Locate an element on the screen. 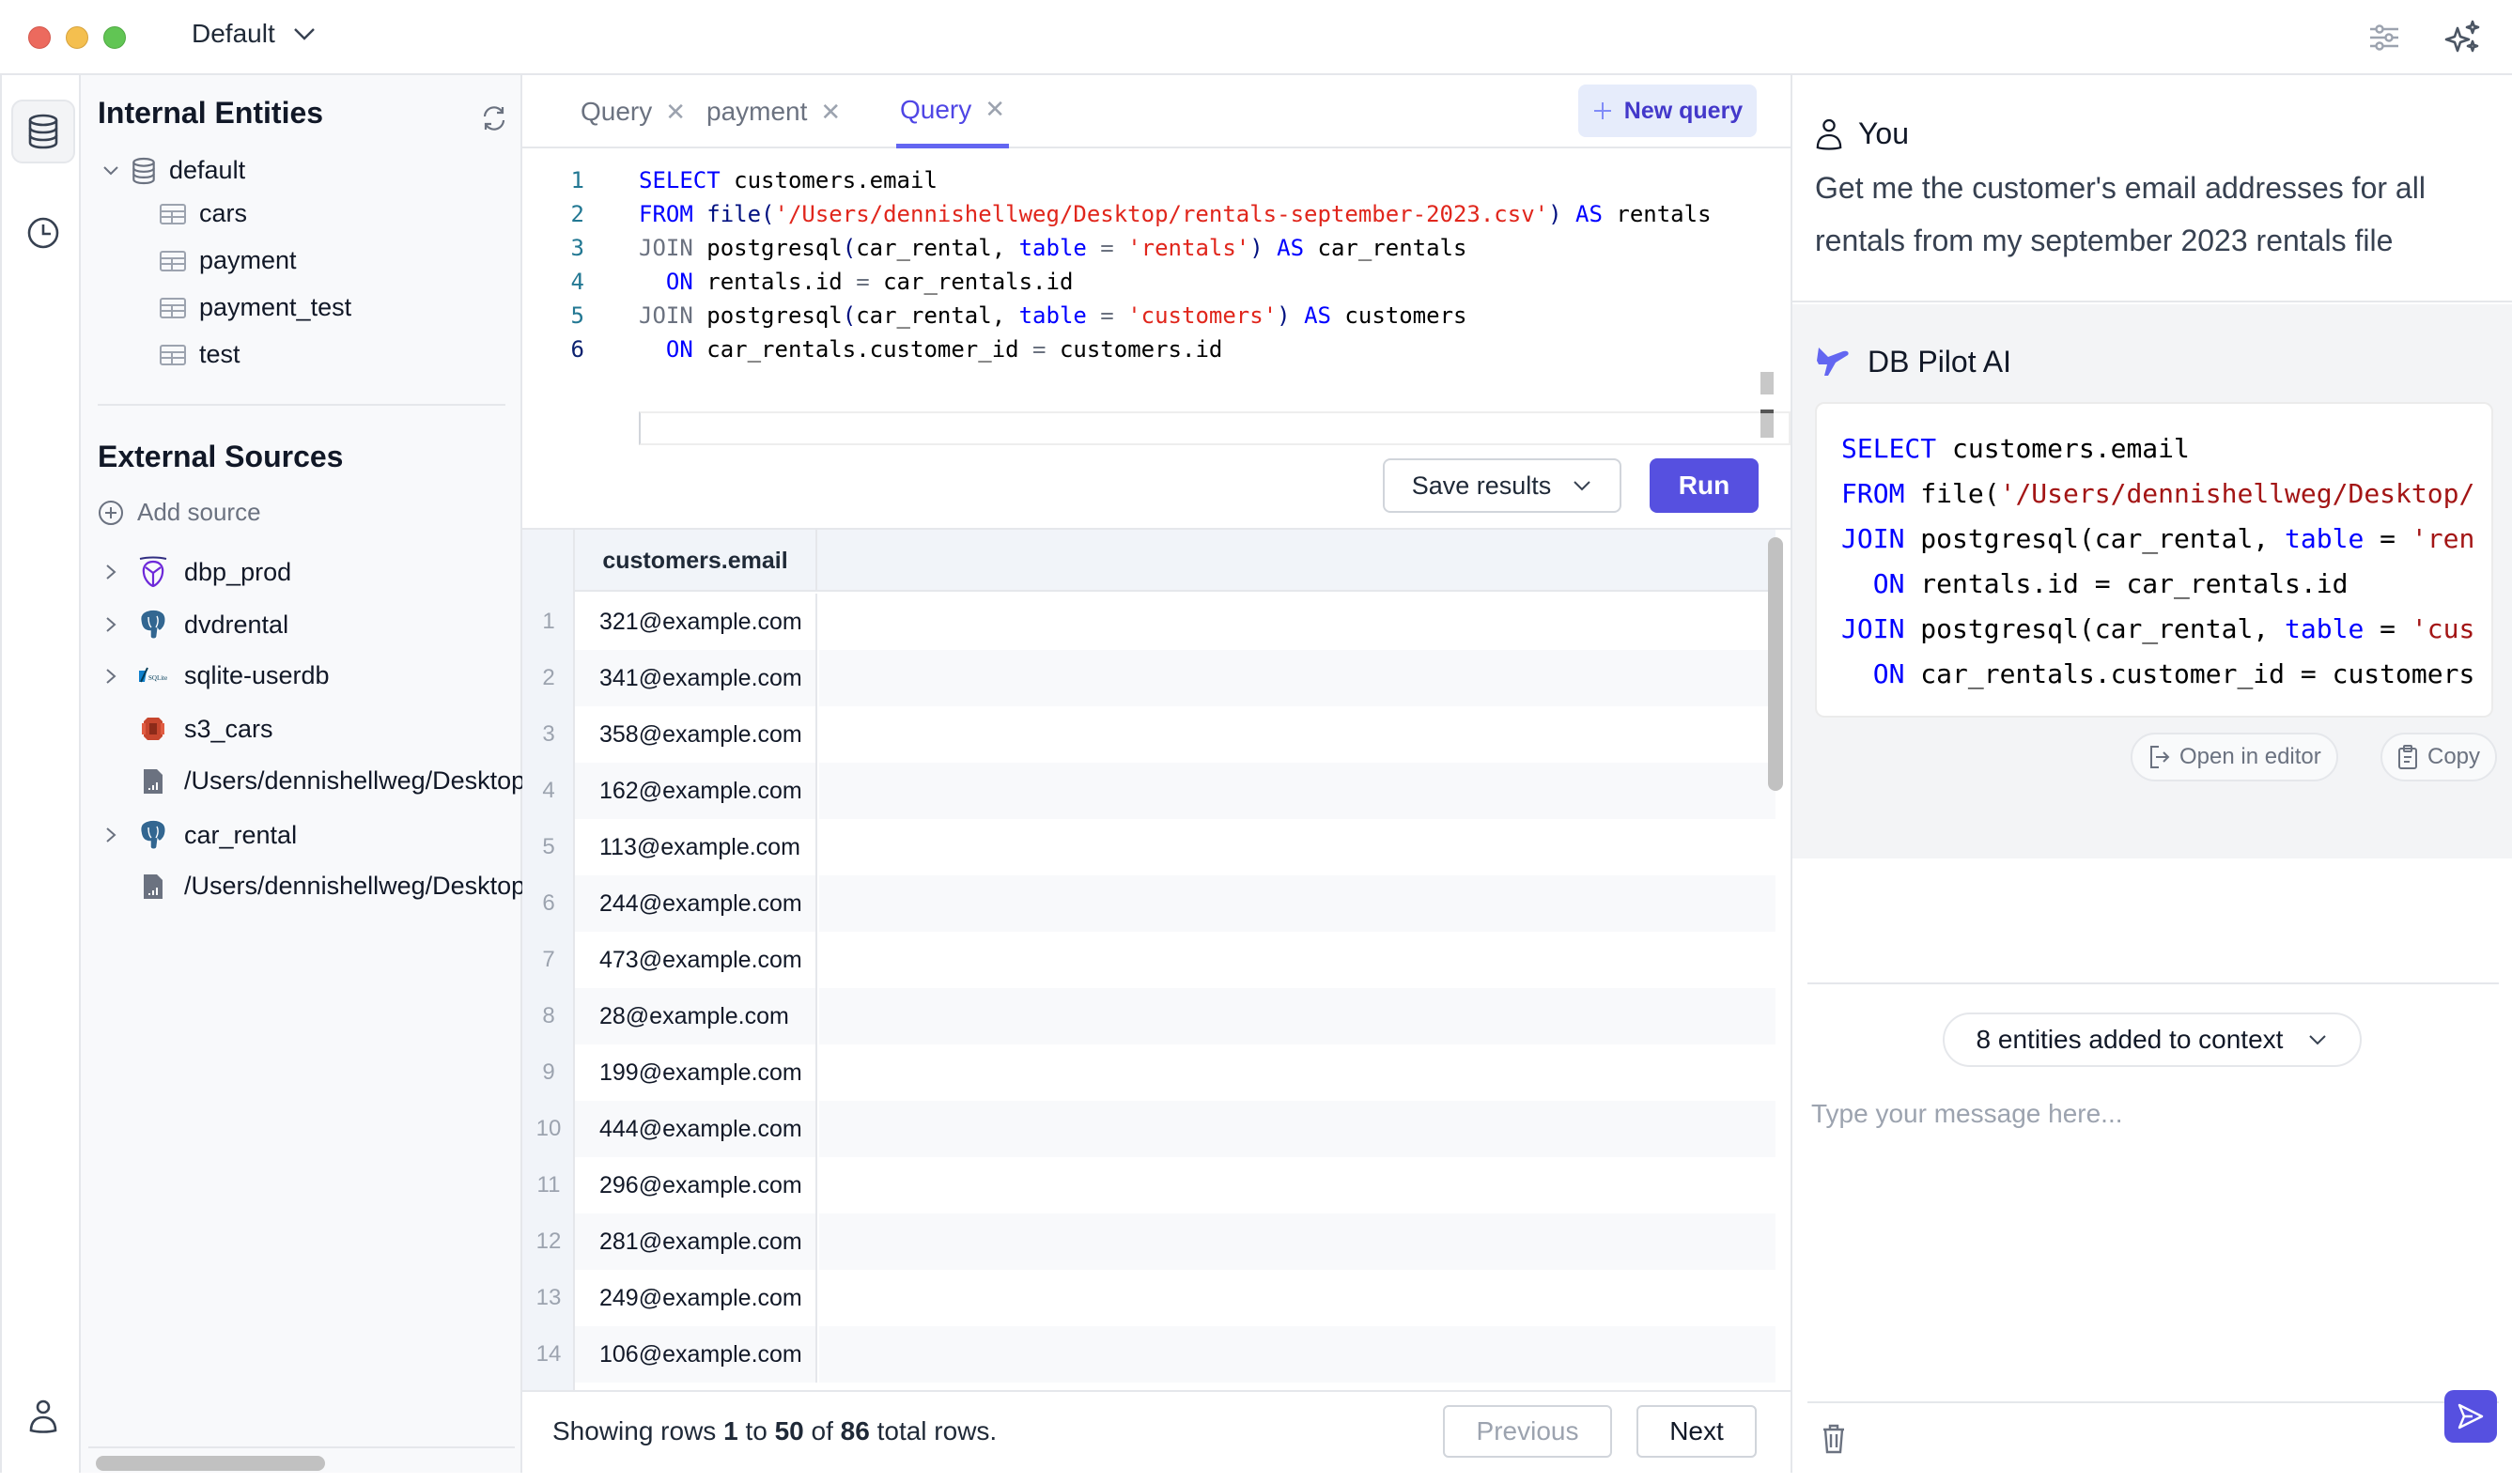 The height and width of the screenshot is (1484, 2512). external-source-item: car_rental is located at coordinates (197, 835).